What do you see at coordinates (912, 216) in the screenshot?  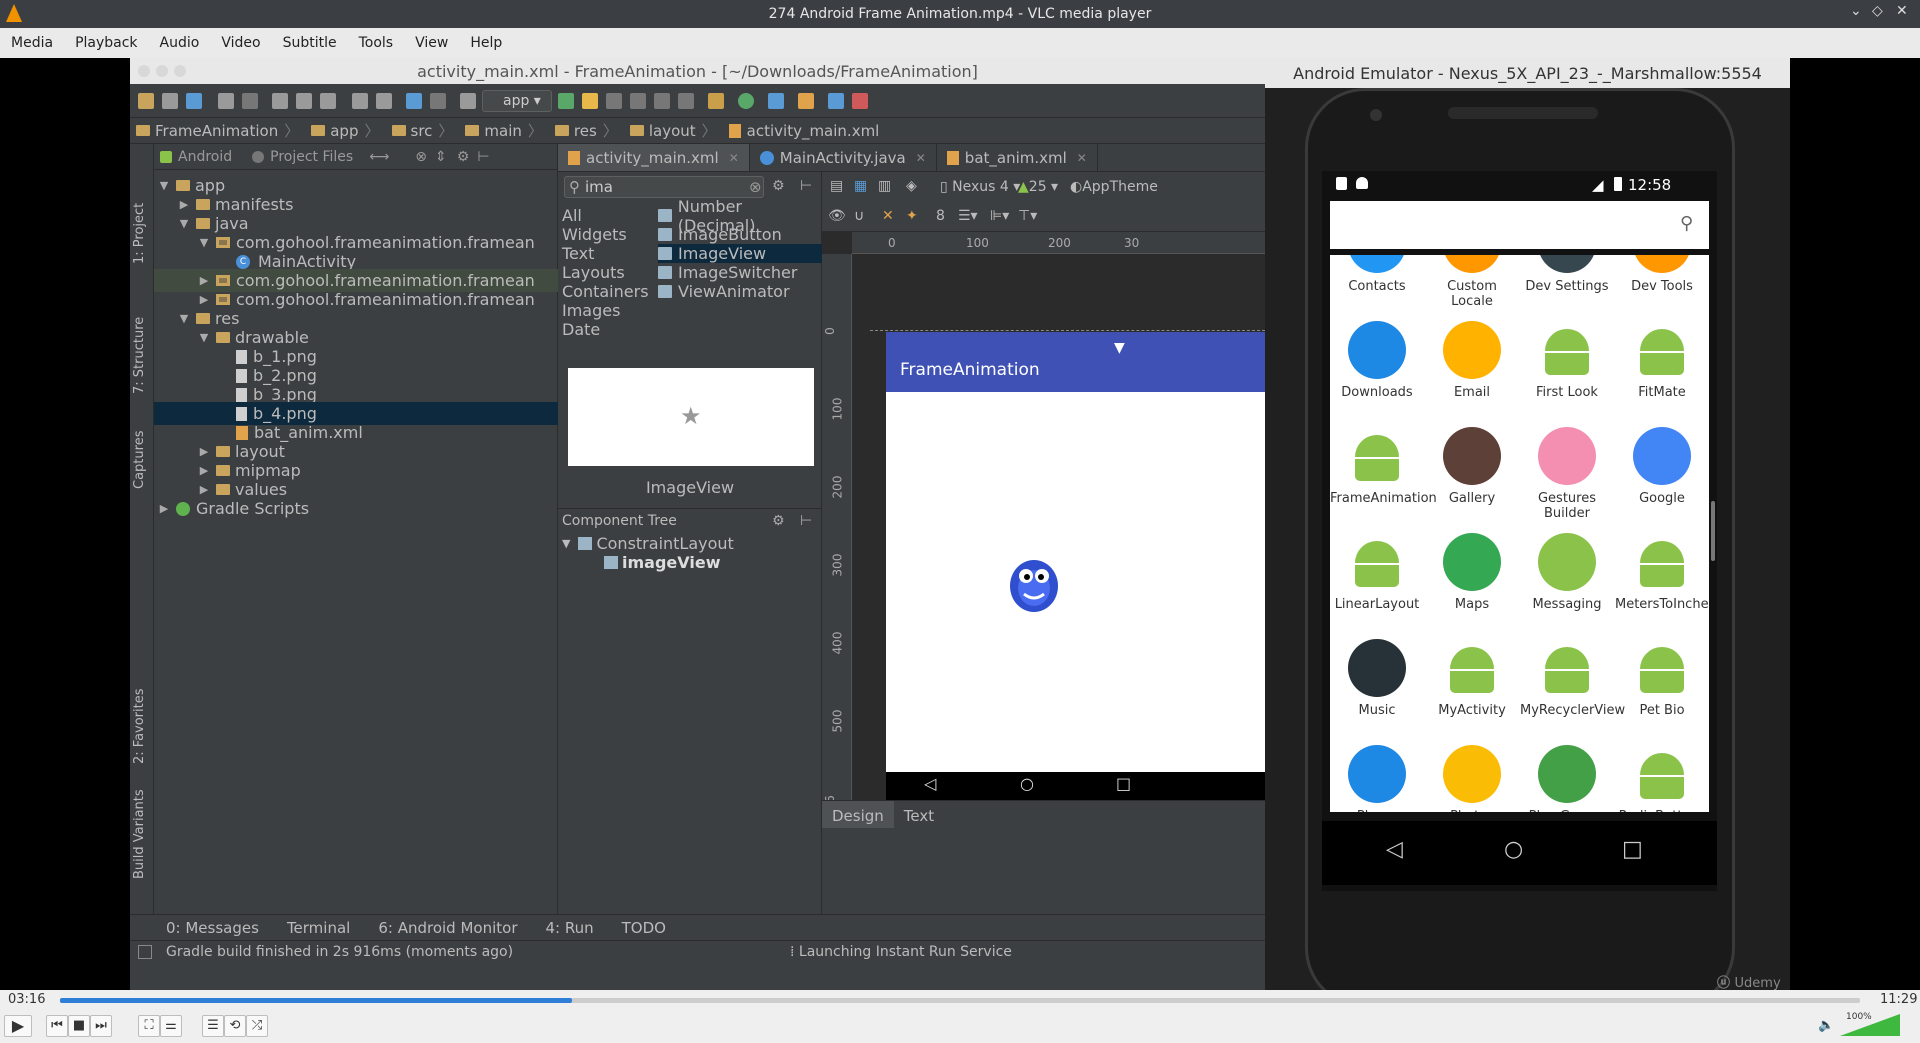 I see `infer-constraints-icon: ✦` at bounding box center [912, 216].